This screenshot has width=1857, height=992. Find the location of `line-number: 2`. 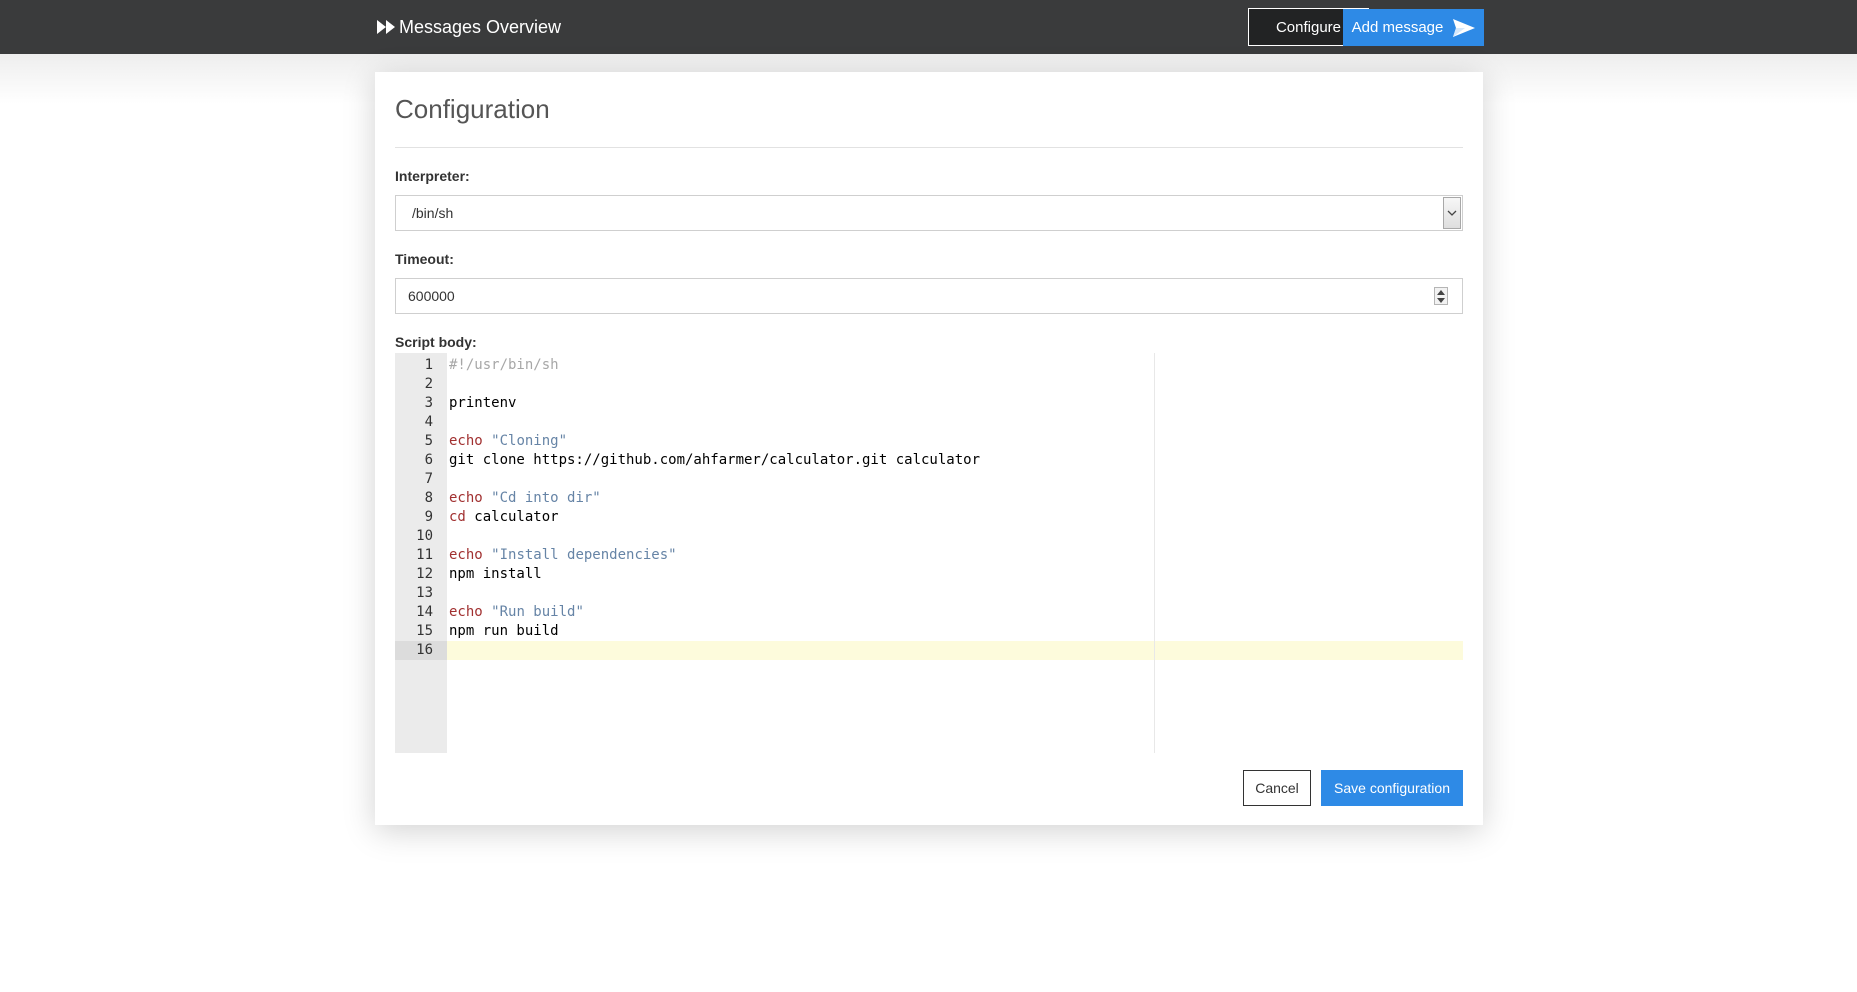

line-number: 2 is located at coordinates (428, 384).